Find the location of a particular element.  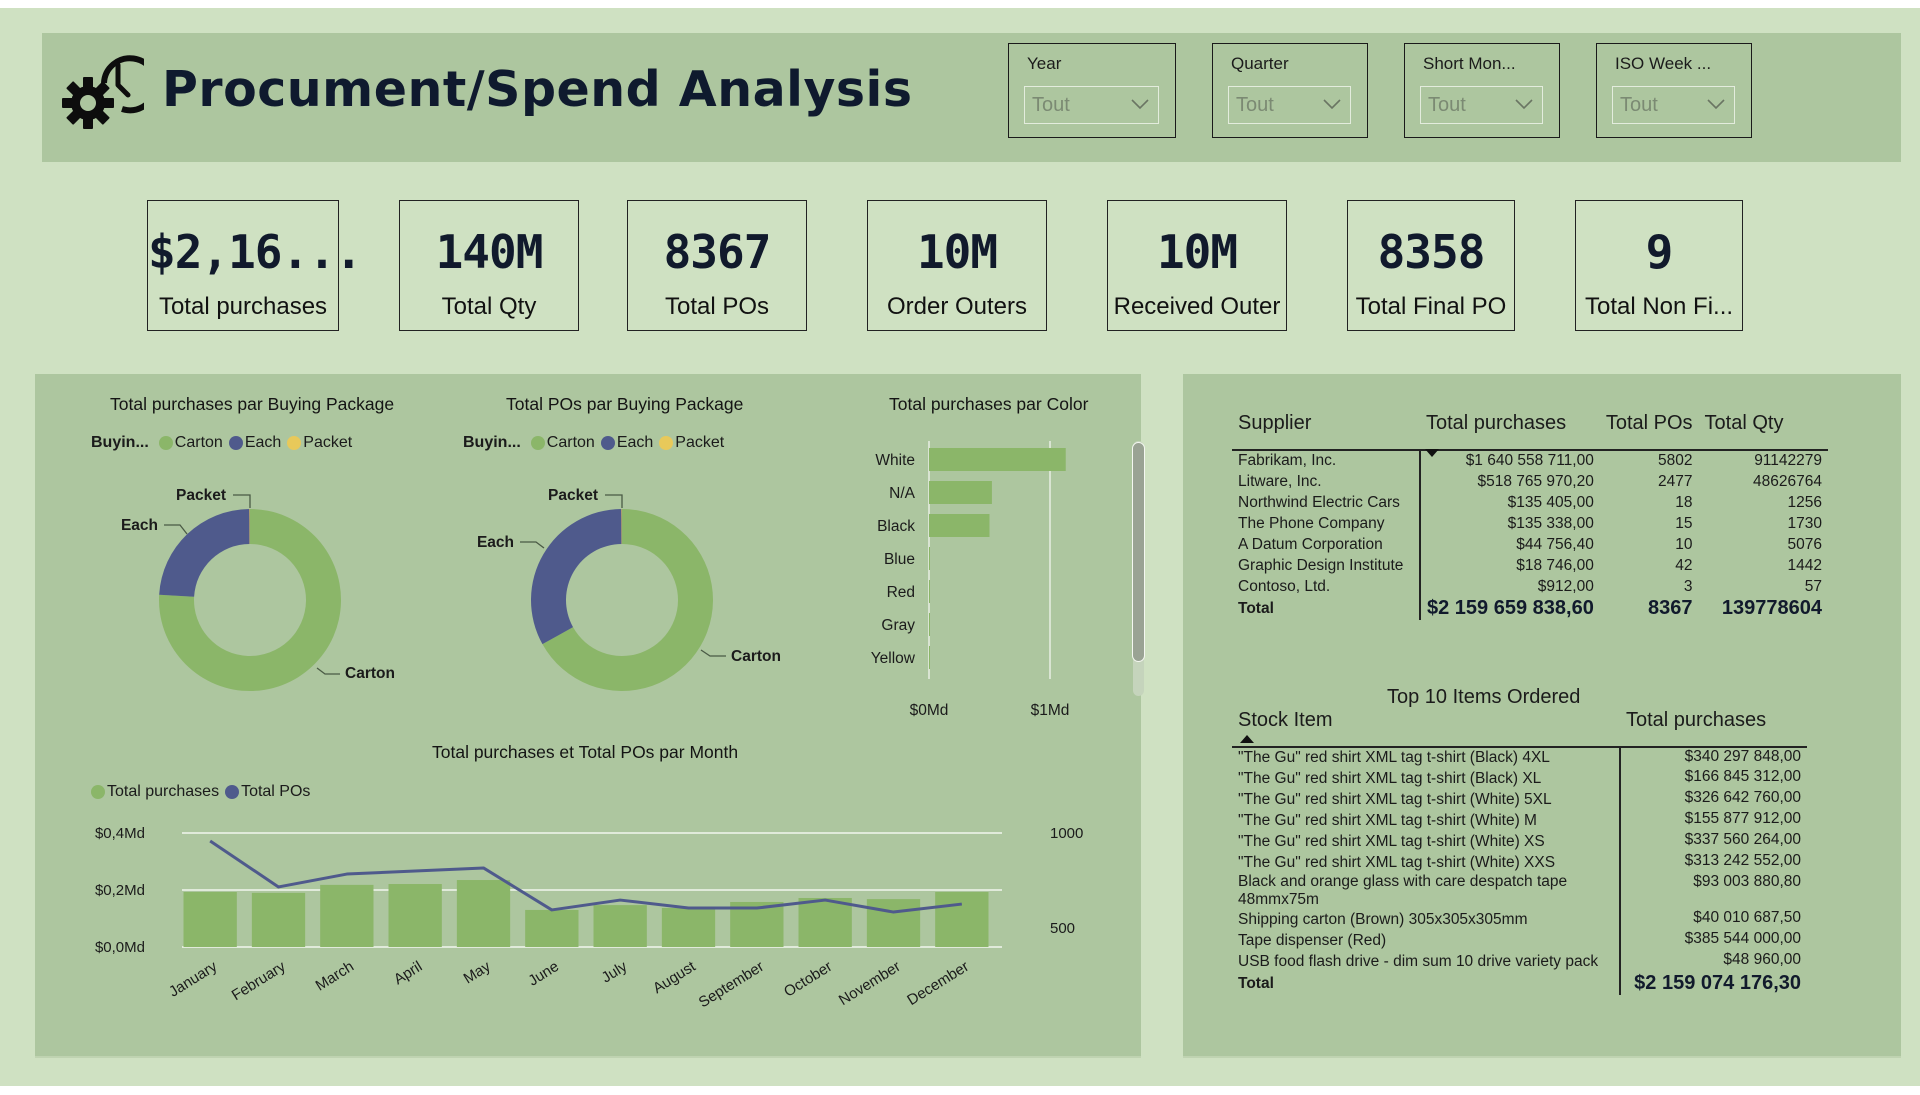

kpi-label: Total Final PO is located at coordinates (1431, 306).